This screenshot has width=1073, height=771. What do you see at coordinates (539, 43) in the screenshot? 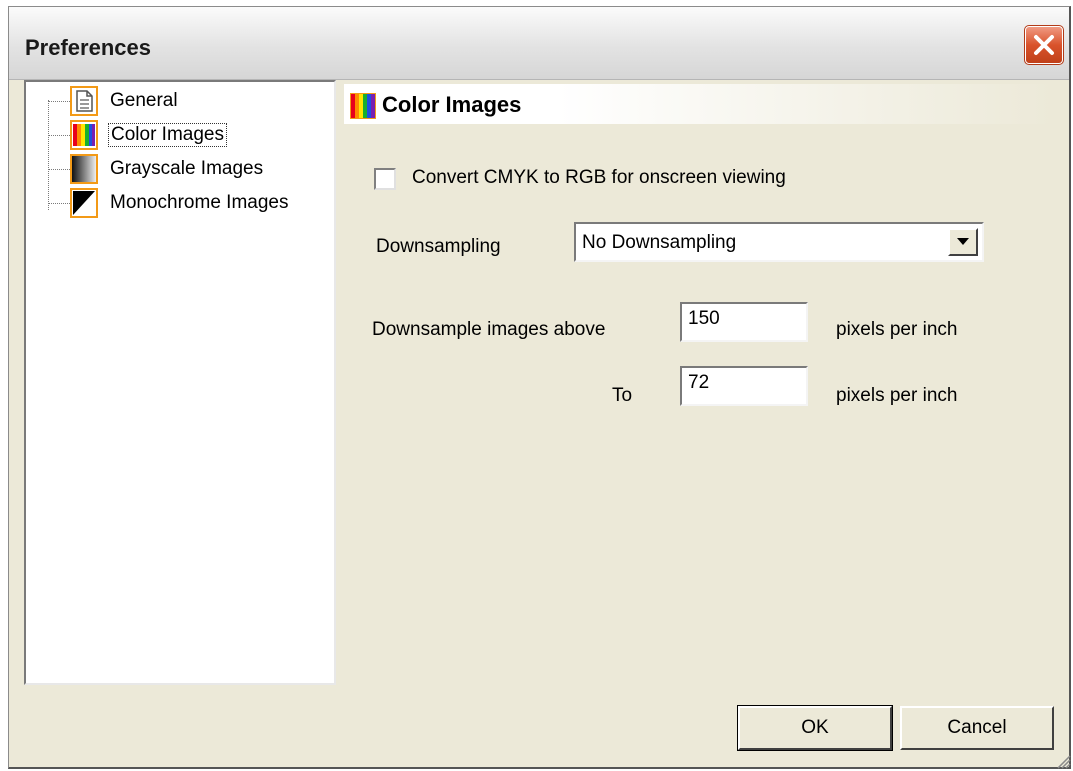
I see `title-bar: Preferences` at bounding box center [539, 43].